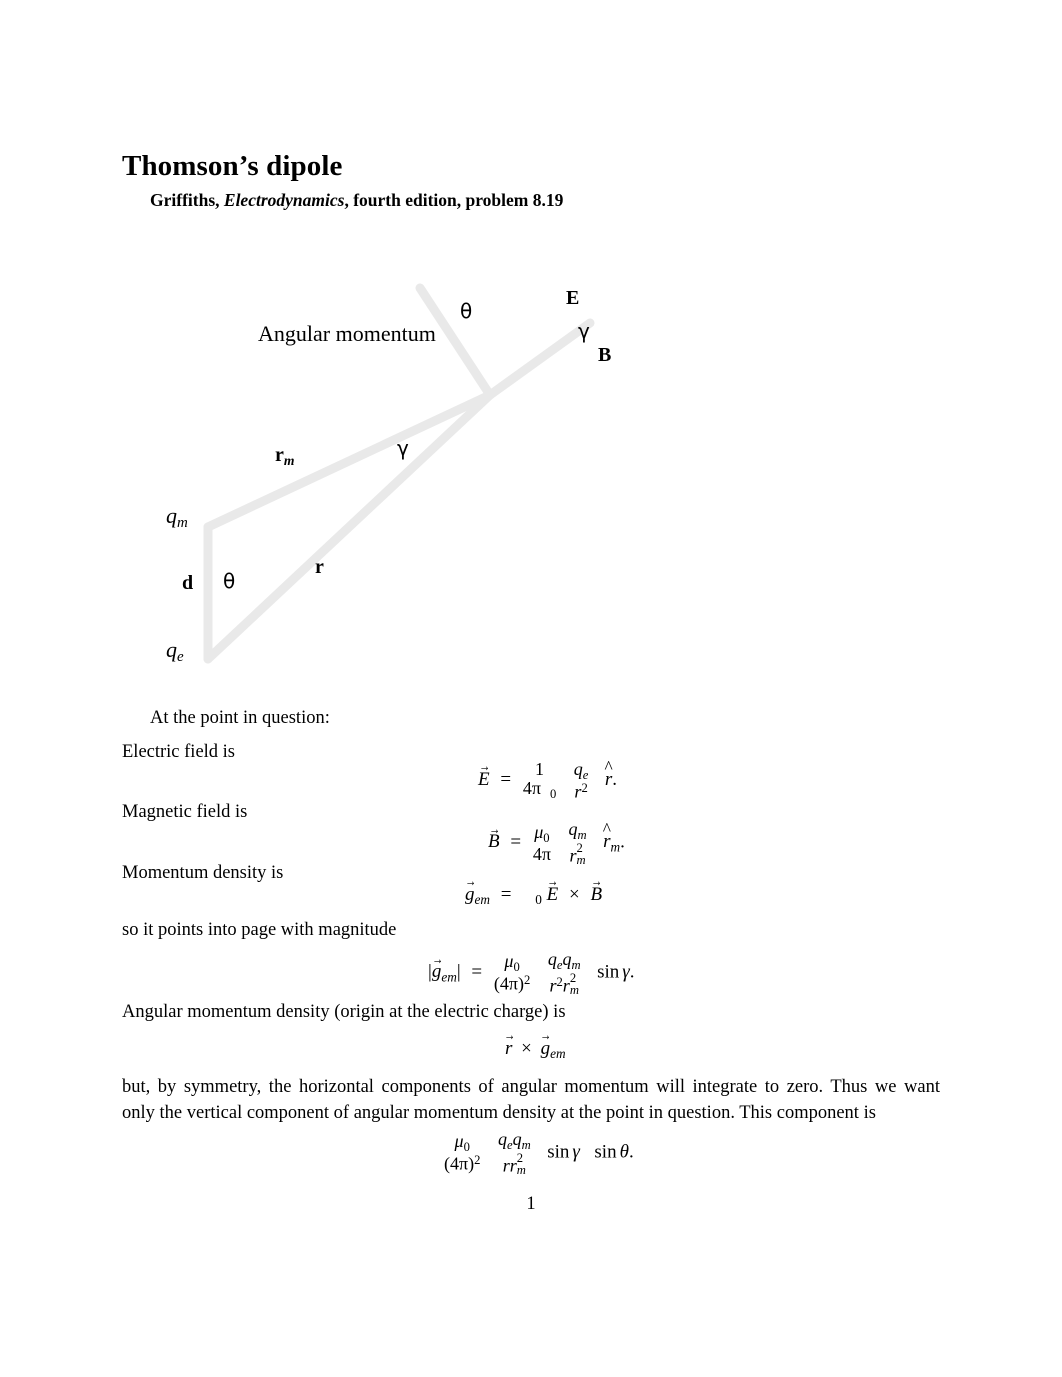  What do you see at coordinates (615, 780) in the screenshot?
I see `eq-E-period: .` at bounding box center [615, 780].